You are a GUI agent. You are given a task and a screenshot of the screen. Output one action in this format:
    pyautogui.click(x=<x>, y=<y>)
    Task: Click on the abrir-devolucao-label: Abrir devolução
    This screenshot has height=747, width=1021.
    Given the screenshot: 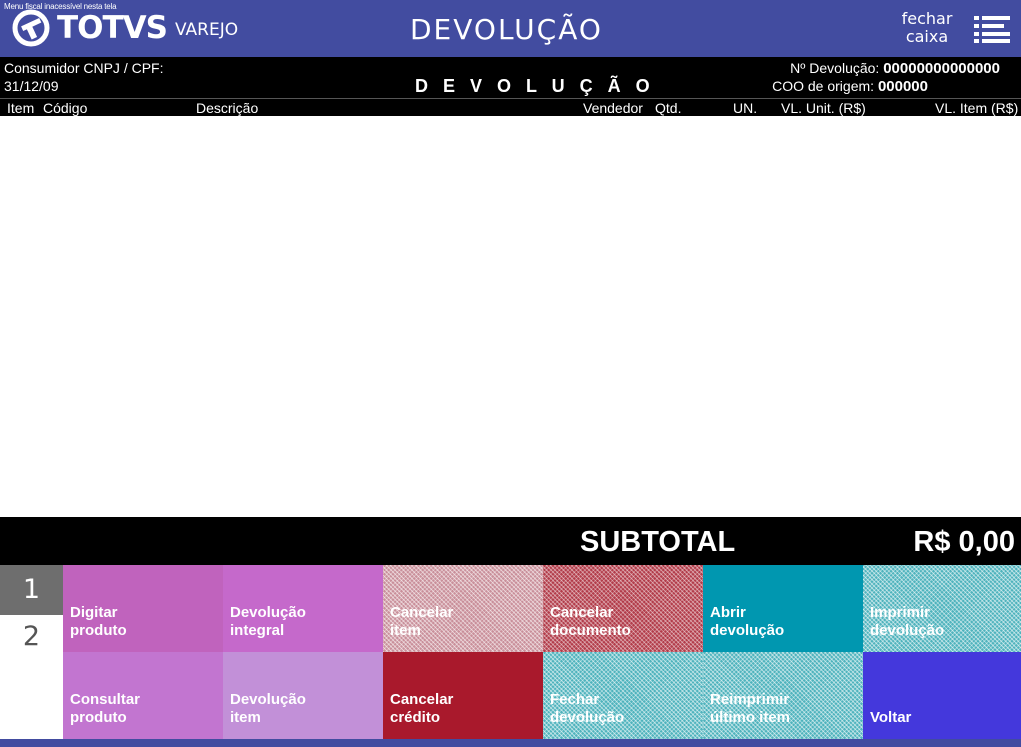 What is the action you would take?
    pyautogui.click(x=747, y=621)
    